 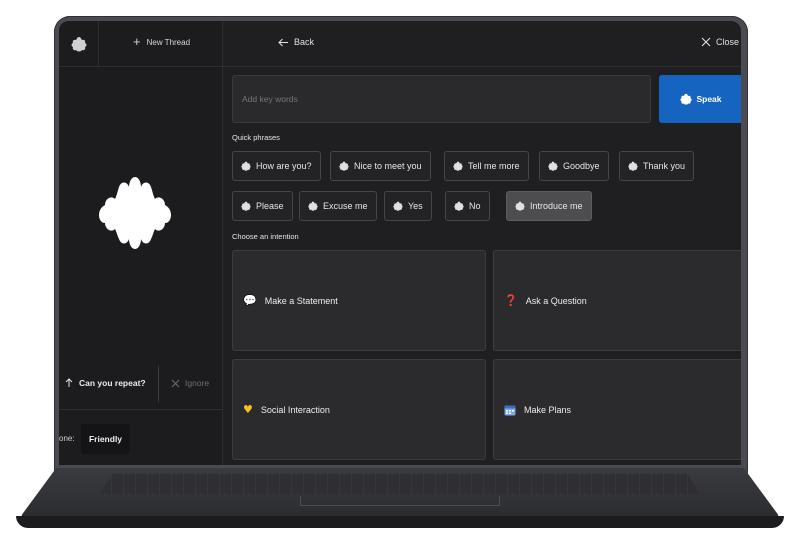 I want to click on chip-label: Nice to meet you, so click(x=388, y=166).